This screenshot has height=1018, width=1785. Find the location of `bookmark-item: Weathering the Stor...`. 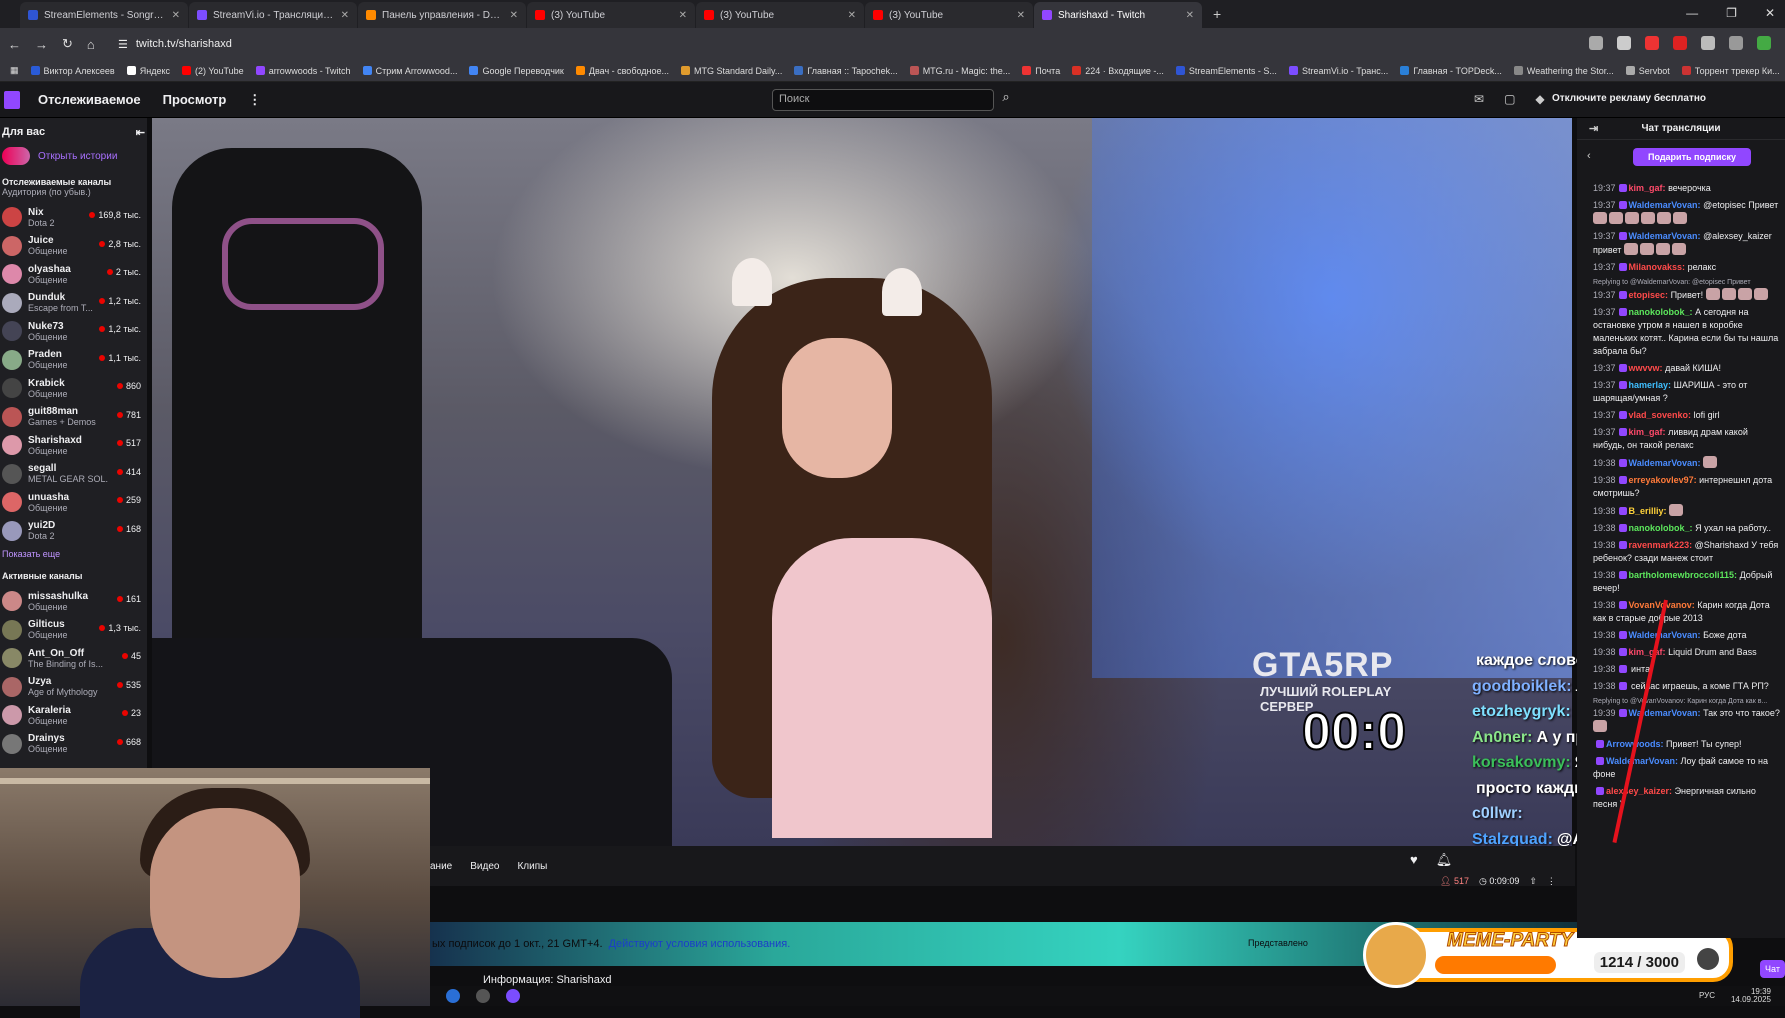

bookmark-item: Weathering the Stor... is located at coordinates (1563, 71).